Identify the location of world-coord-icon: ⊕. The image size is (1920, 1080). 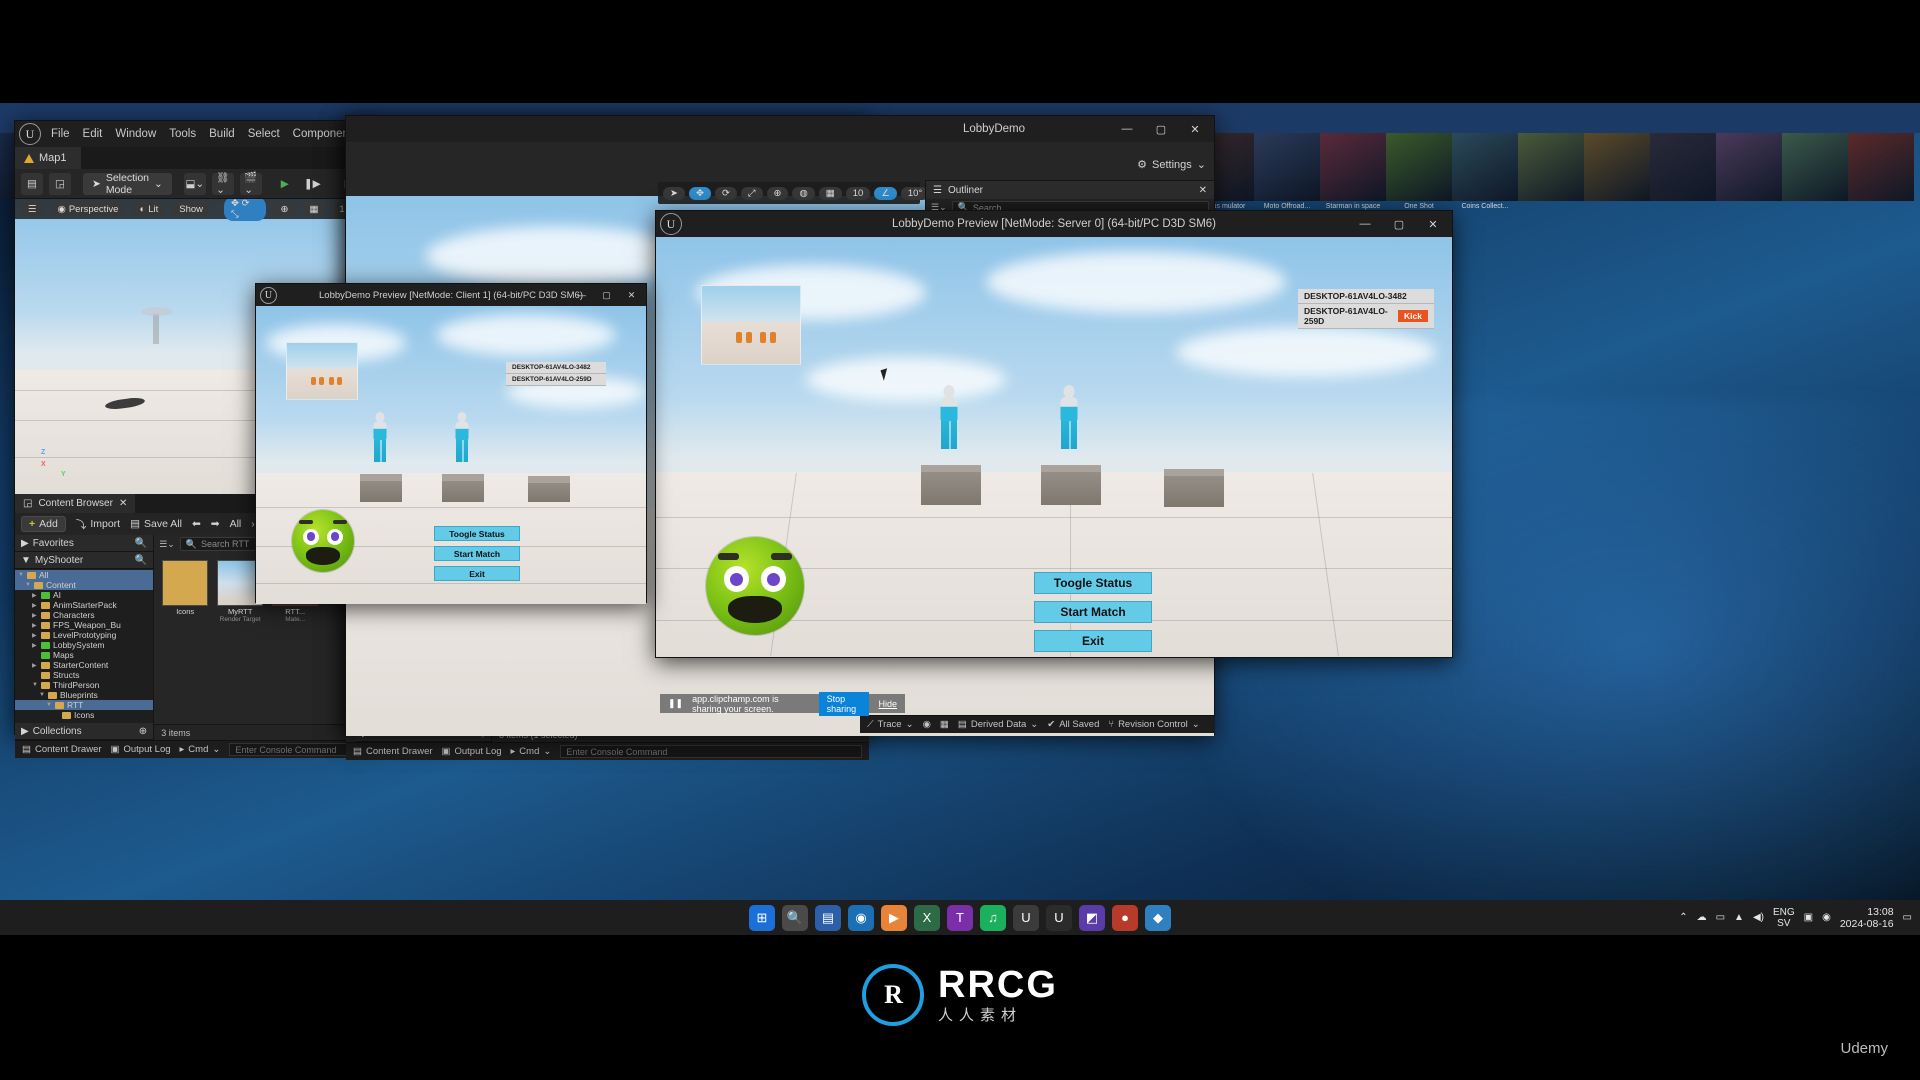
(284, 209).